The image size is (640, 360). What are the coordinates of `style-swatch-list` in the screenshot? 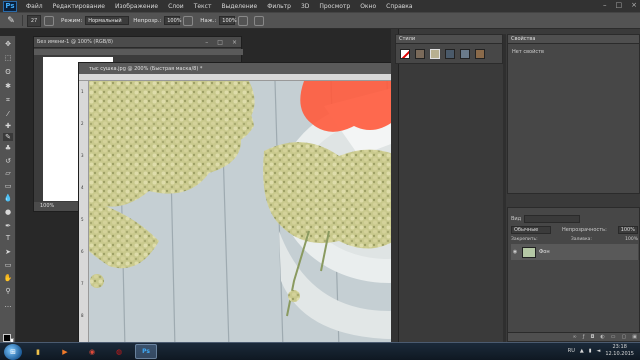 It's located at (449, 51).